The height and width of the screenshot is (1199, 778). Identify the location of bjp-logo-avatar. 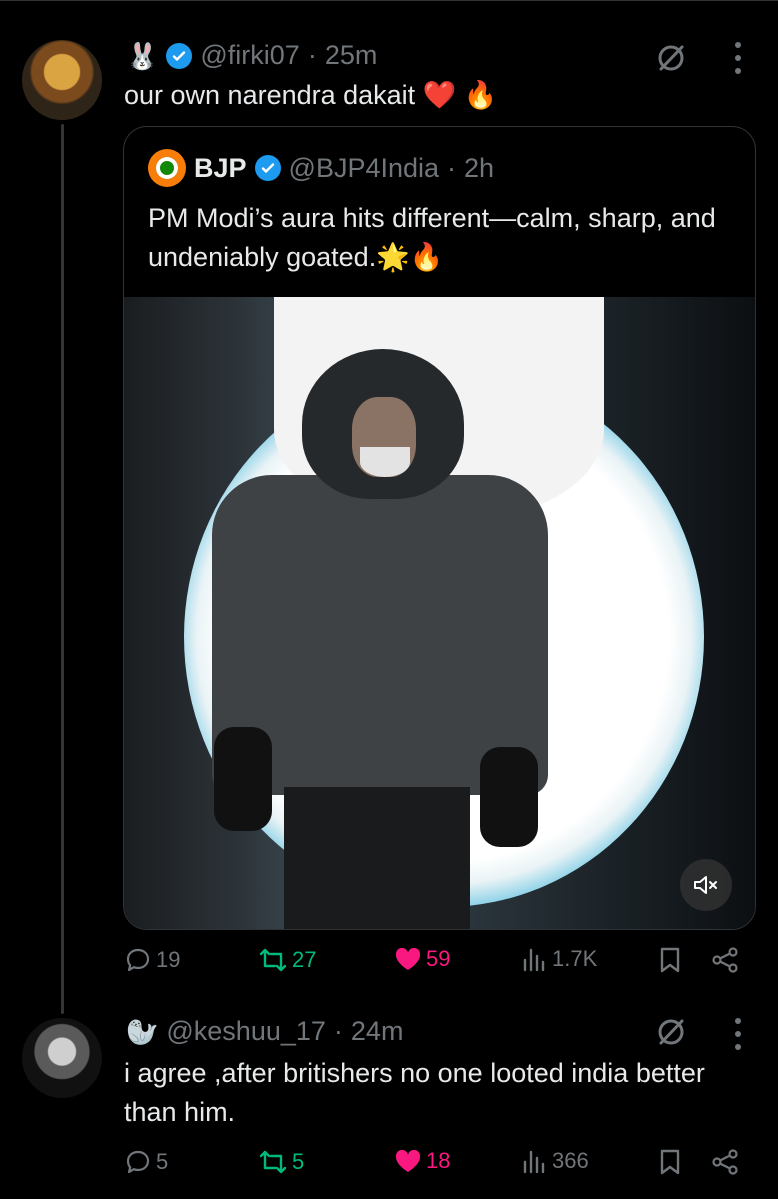
(167, 168).